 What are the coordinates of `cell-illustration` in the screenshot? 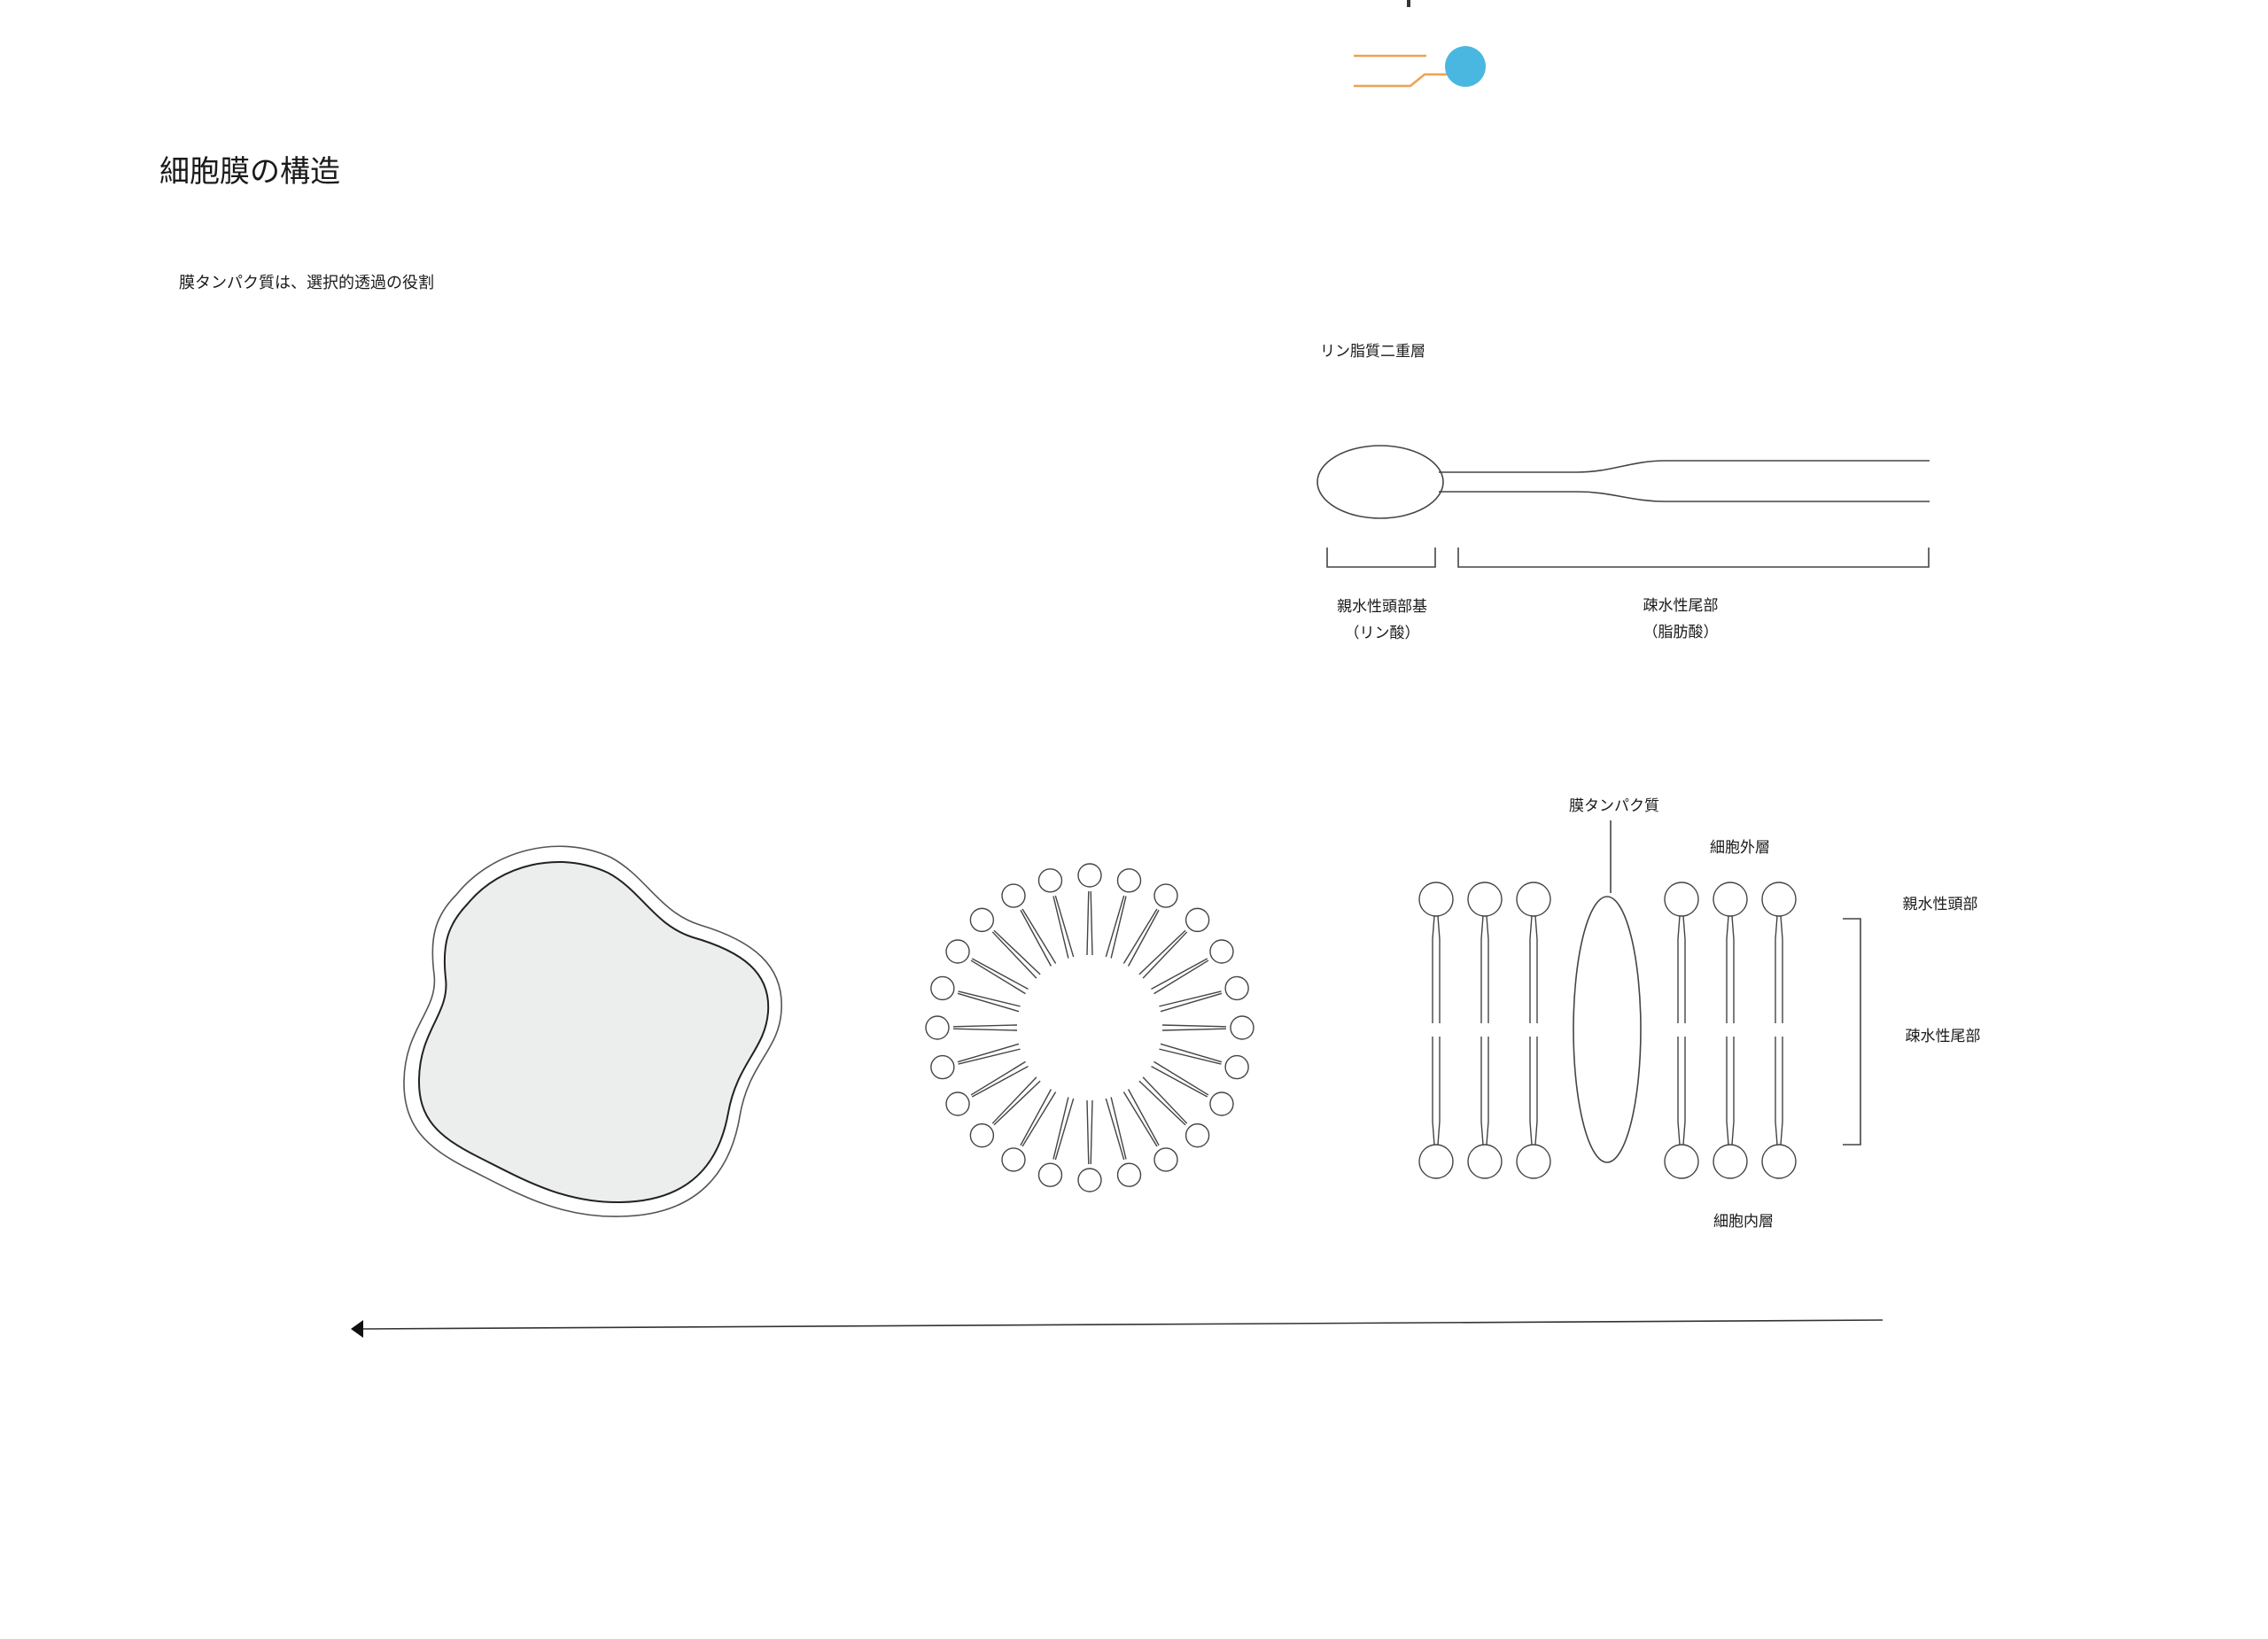 It's located at (592, 1031).